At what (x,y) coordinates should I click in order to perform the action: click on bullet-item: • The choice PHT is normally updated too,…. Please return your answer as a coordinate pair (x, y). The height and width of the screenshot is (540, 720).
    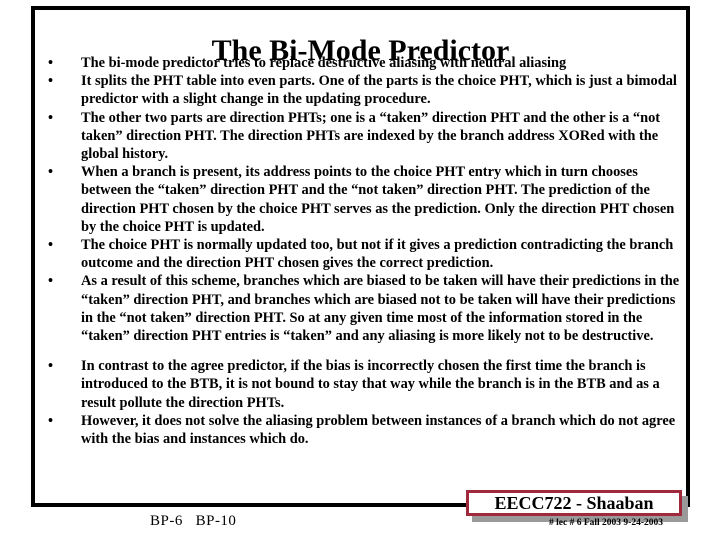
    Looking at the image, I should click on (364, 254).